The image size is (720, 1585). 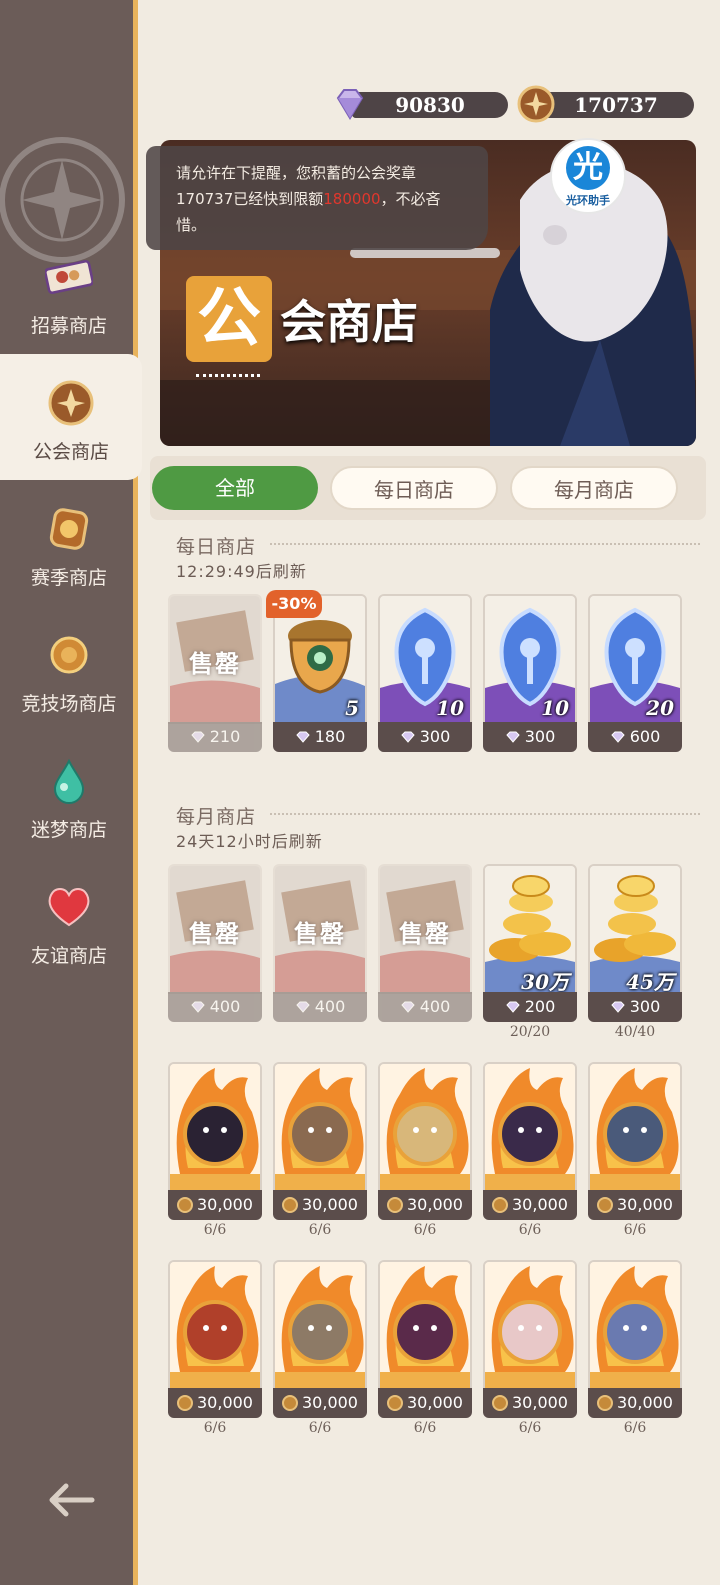 What do you see at coordinates (645, 736) in the screenshot?
I see `price-value: 600` at bounding box center [645, 736].